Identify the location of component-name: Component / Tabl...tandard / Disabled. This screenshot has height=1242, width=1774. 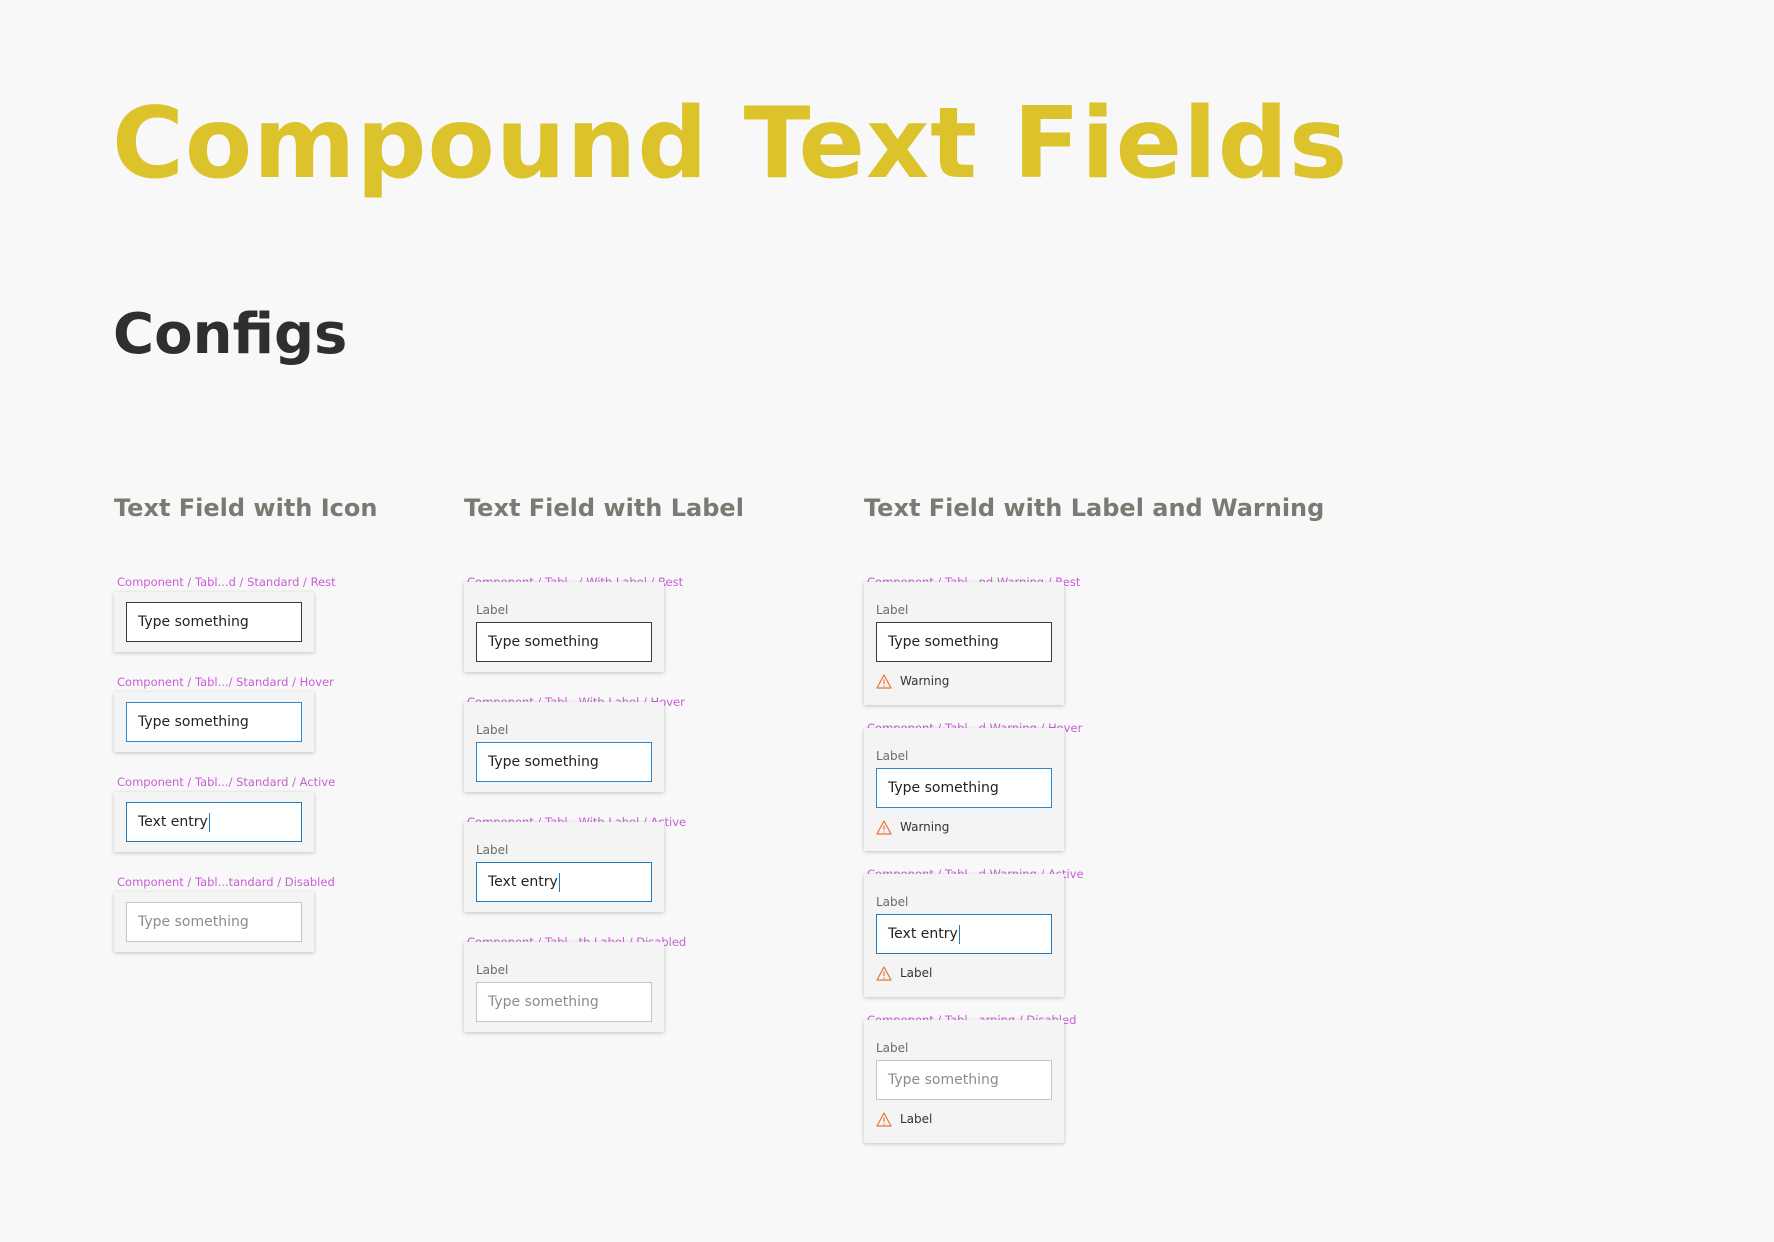
(226, 882).